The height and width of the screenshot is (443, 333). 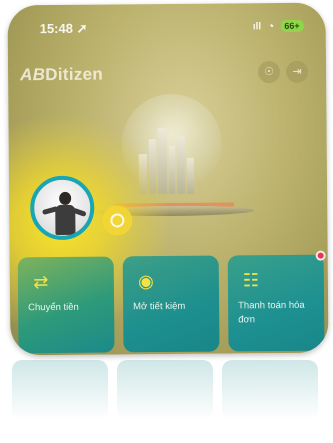 I want to click on avatar-head, so click(x=65, y=198).